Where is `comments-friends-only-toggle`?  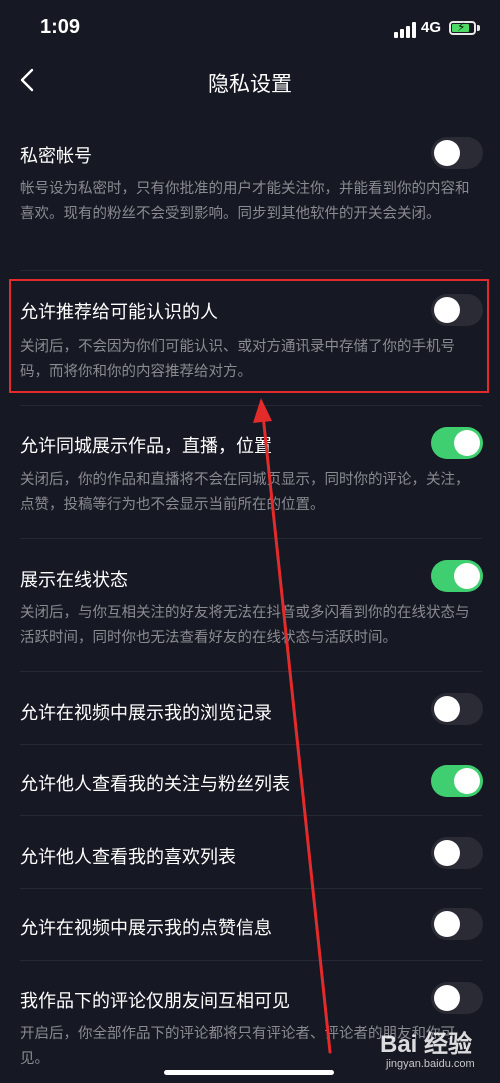 comments-friends-only-toggle is located at coordinates (457, 998).